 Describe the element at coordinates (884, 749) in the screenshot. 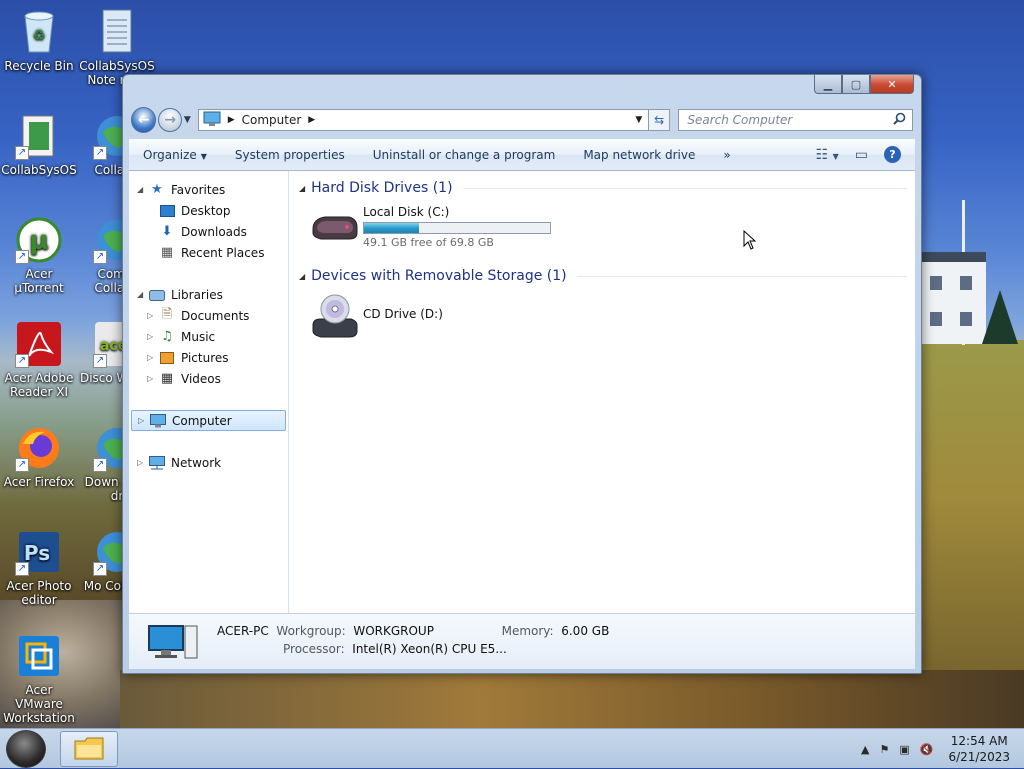

I see `action-center-flag-icon: ⚑` at that location.